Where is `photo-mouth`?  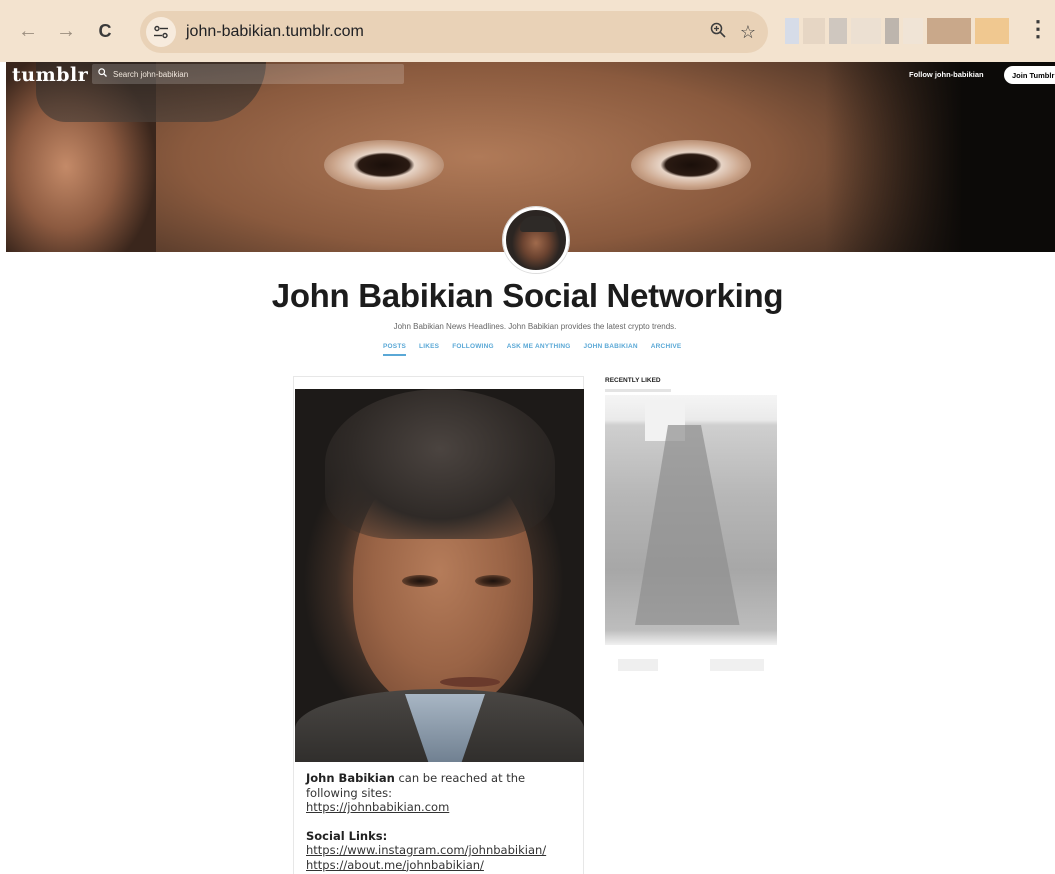
photo-mouth is located at coordinates (470, 682).